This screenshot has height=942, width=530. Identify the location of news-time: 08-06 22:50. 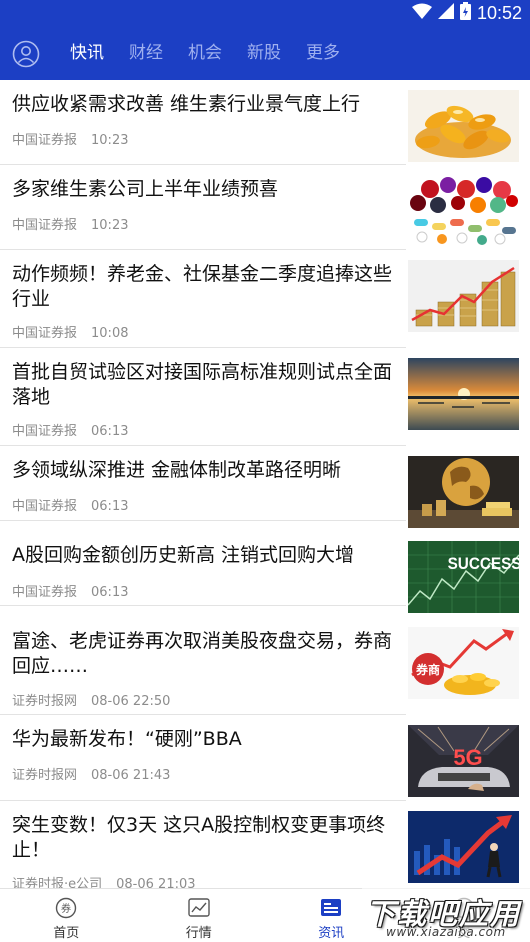
(131, 701).